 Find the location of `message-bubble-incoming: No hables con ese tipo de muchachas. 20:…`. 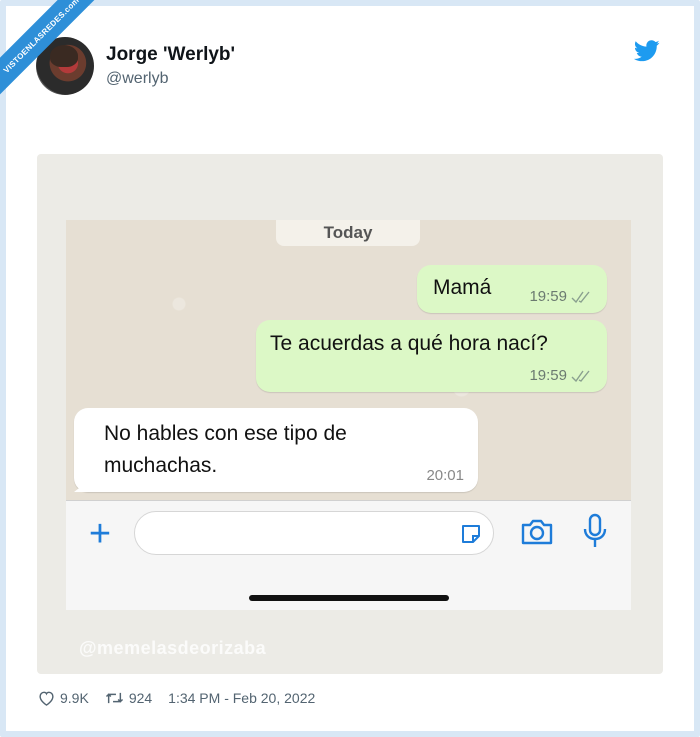

message-bubble-incoming: No hables con ese tipo de muchachas. 20:… is located at coordinates (276, 450).